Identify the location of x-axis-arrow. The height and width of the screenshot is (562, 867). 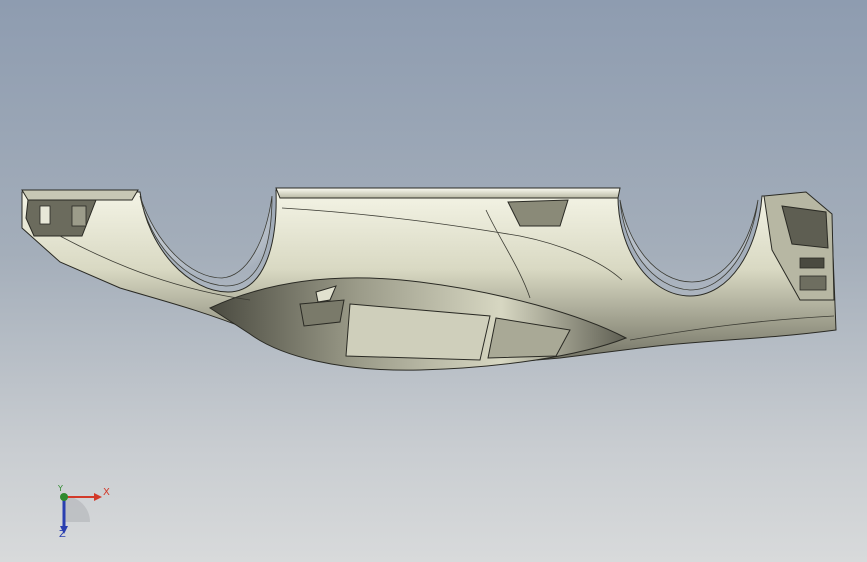
(98, 497).